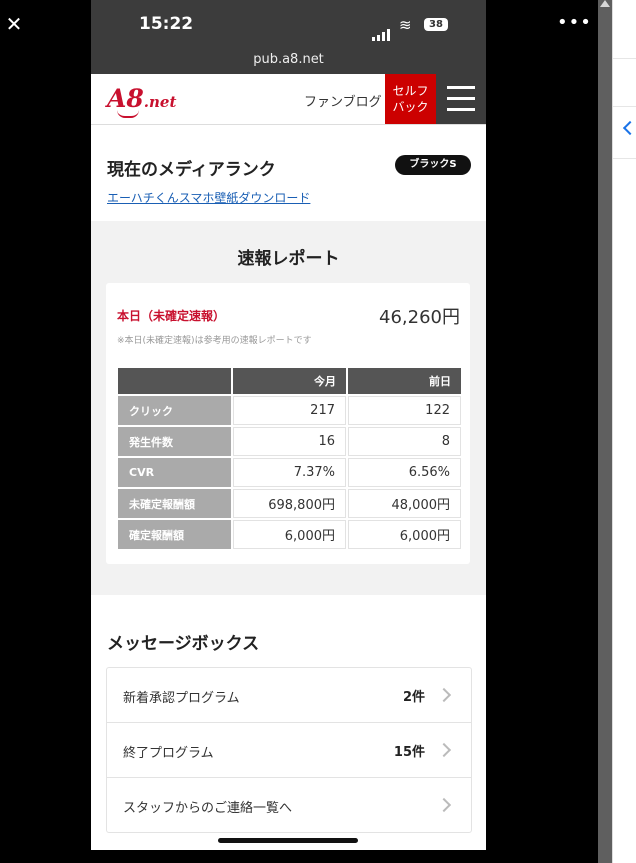  I want to click on message-item-ended-programs: 終了プログラム 15件, so click(289, 749).